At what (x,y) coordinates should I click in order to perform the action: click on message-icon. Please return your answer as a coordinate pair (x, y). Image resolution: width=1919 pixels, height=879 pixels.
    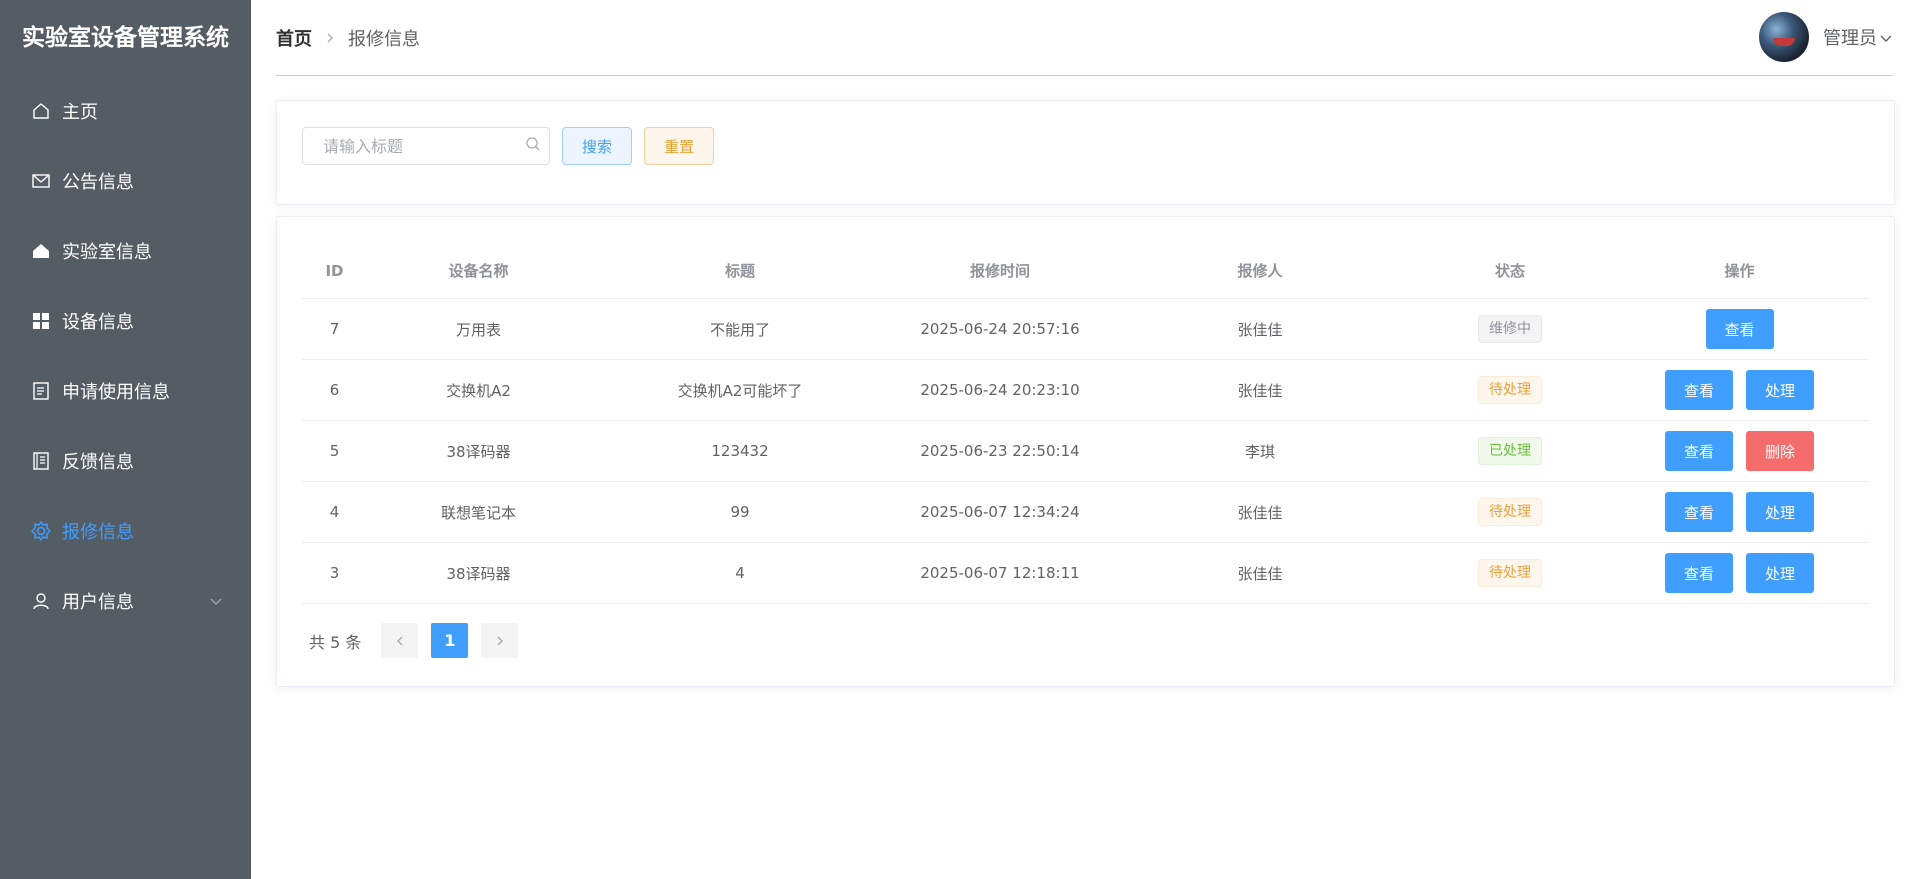
    Looking at the image, I should click on (41, 181).